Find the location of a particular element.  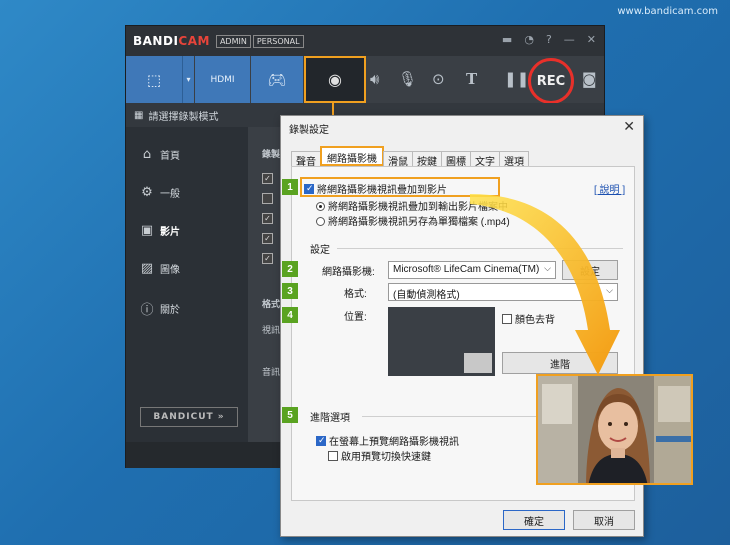

info-icon: ⓘ is located at coordinates (147, 310).